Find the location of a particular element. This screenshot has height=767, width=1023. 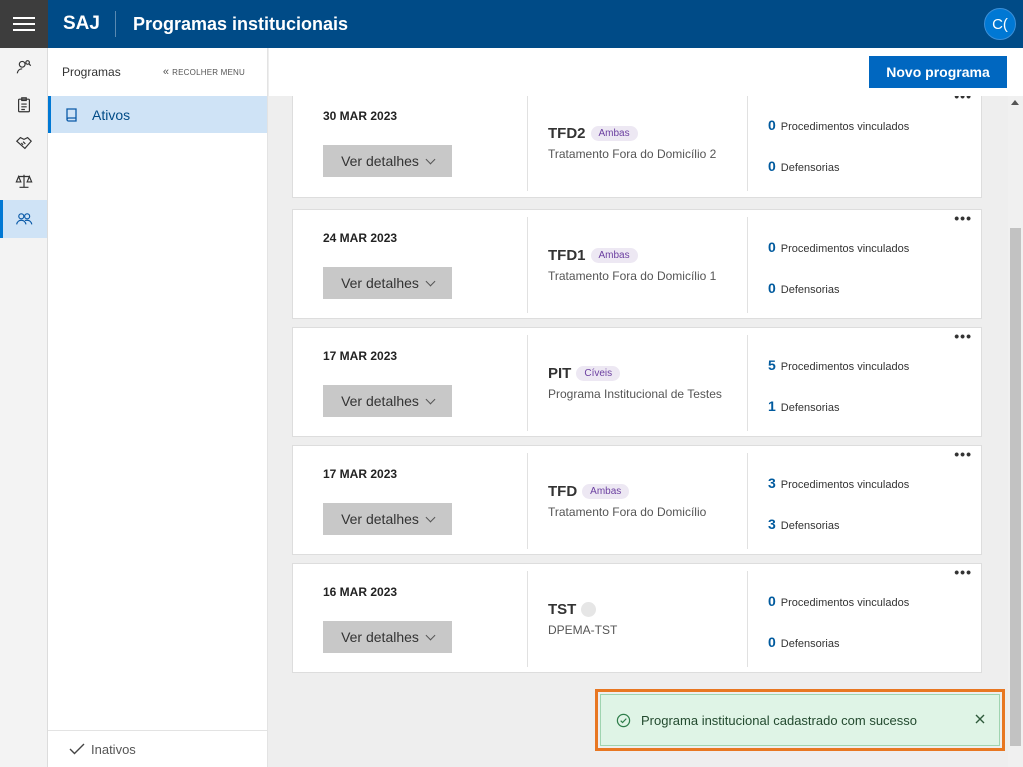

panel-title: Programas is located at coordinates (91, 72).